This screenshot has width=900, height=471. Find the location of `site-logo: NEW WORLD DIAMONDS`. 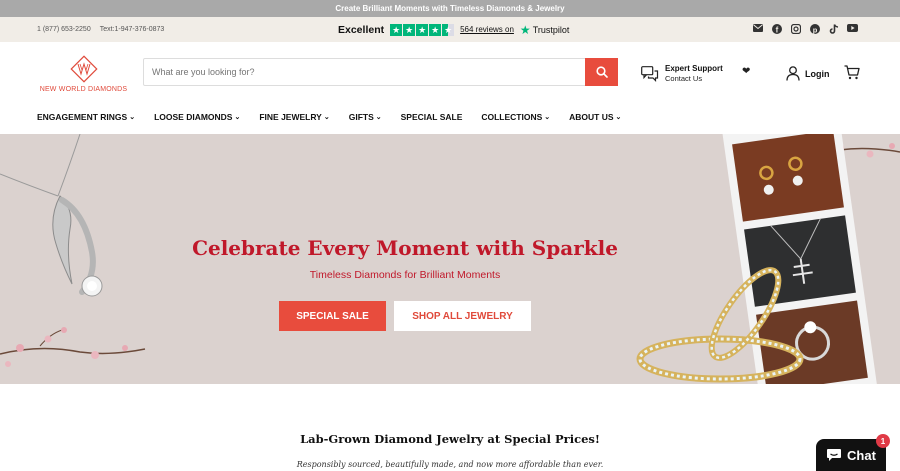

site-logo: NEW WORLD DIAMONDS is located at coordinates (83, 73).